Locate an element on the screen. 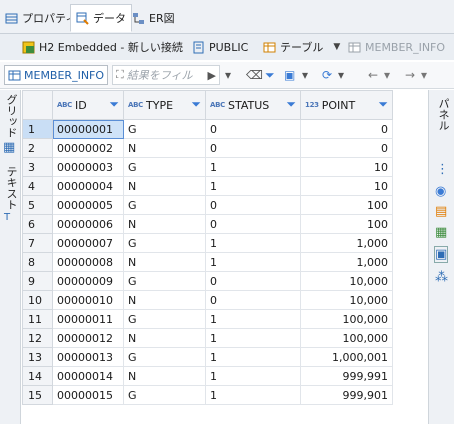 This screenshot has height=424, width=454. back-arrow-icon: ← is located at coordinates (373, 75).